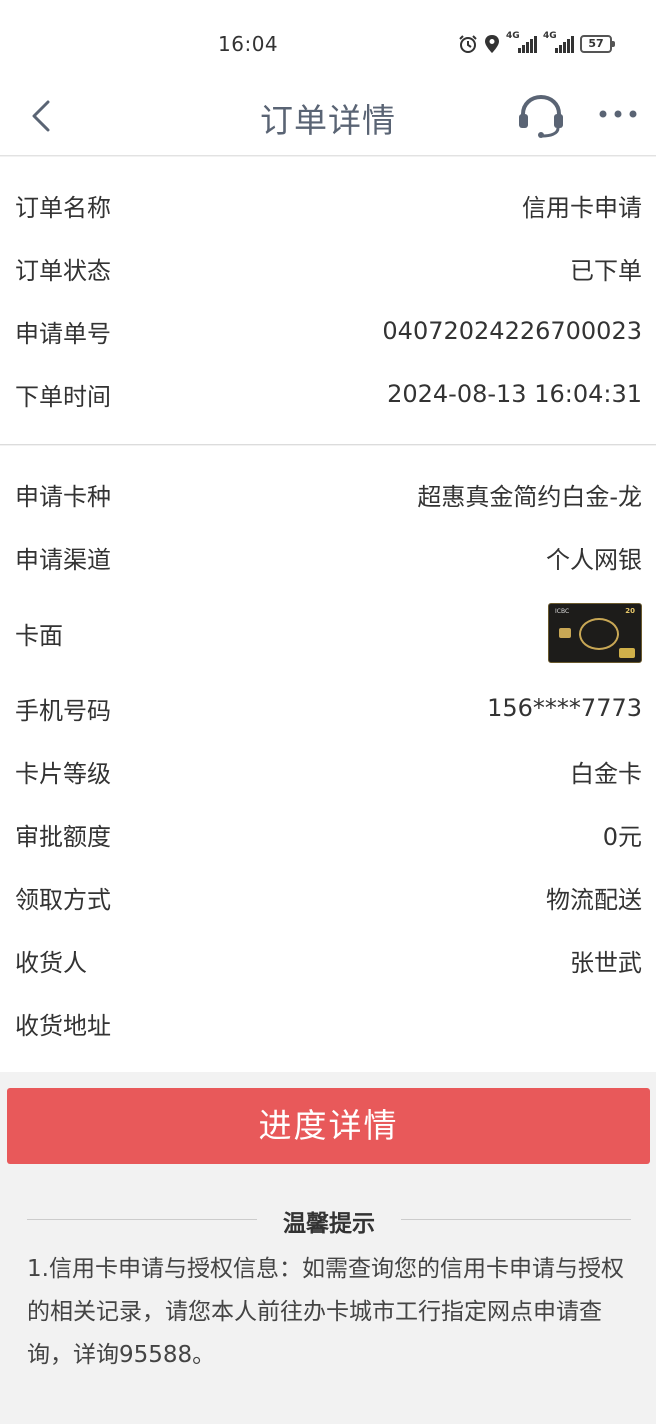  Describe the element at coordinates (328, 897) in the screenshot. I see `delivery-method-row: 领取方式 物流配送` at that location.